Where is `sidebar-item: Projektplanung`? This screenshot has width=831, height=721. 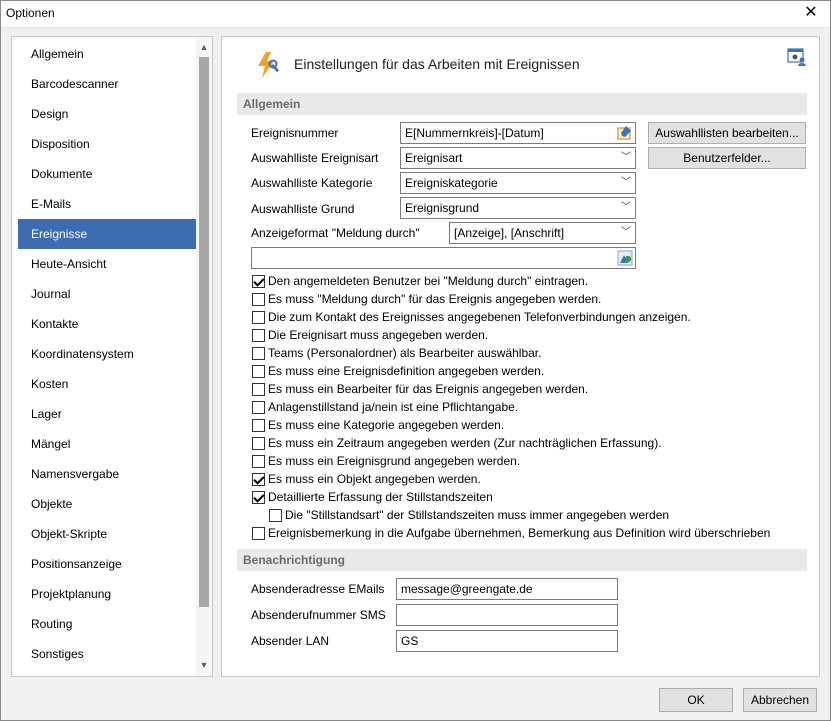 sidebar-item: Projektplanung is located at coordinates (108, 594).